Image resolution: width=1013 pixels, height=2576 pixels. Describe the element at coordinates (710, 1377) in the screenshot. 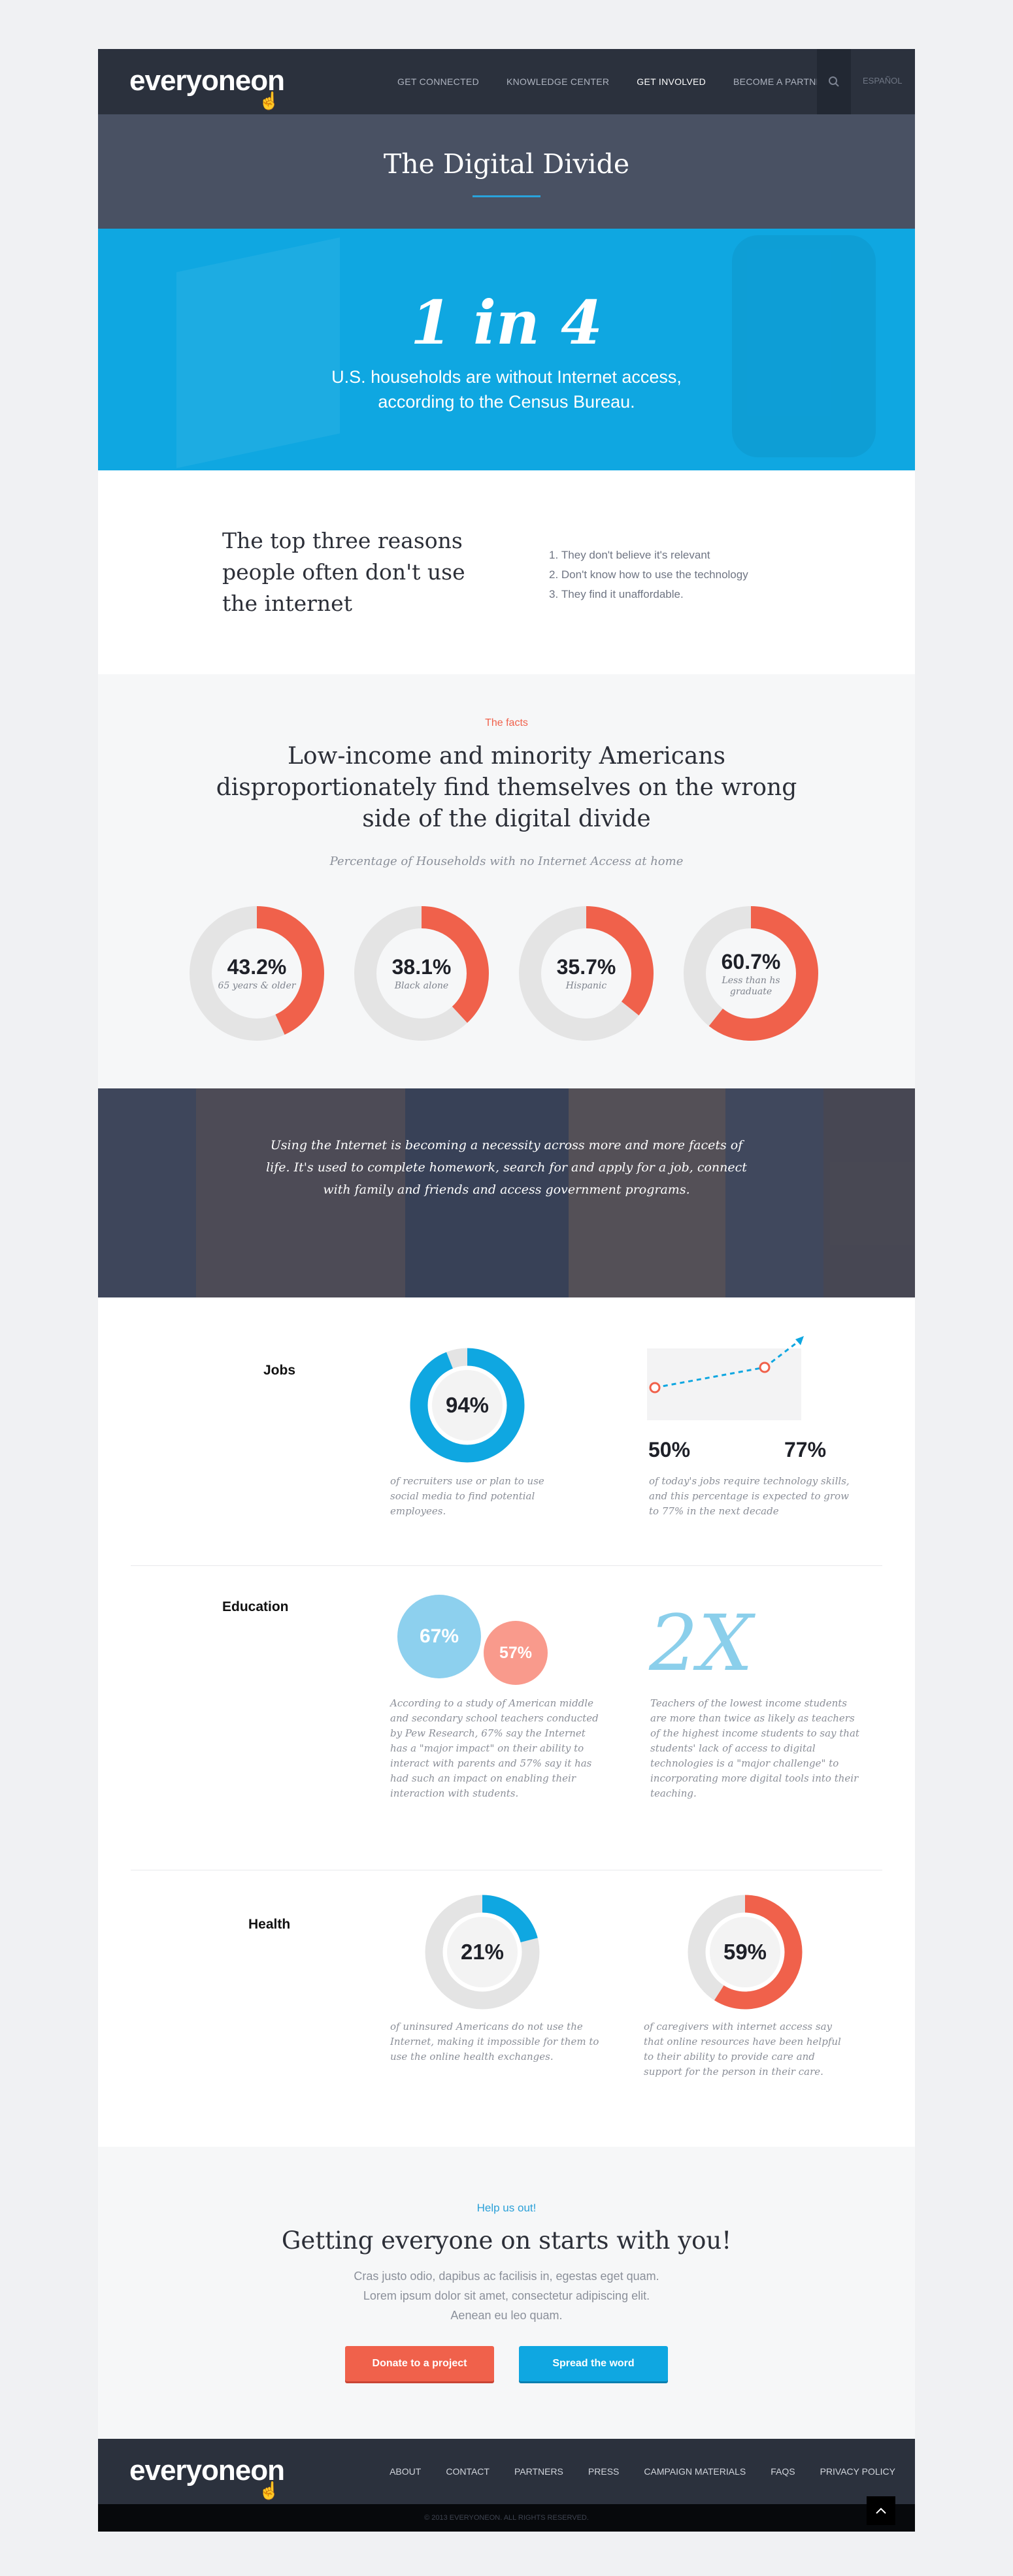

I see `trend-line` at that location.